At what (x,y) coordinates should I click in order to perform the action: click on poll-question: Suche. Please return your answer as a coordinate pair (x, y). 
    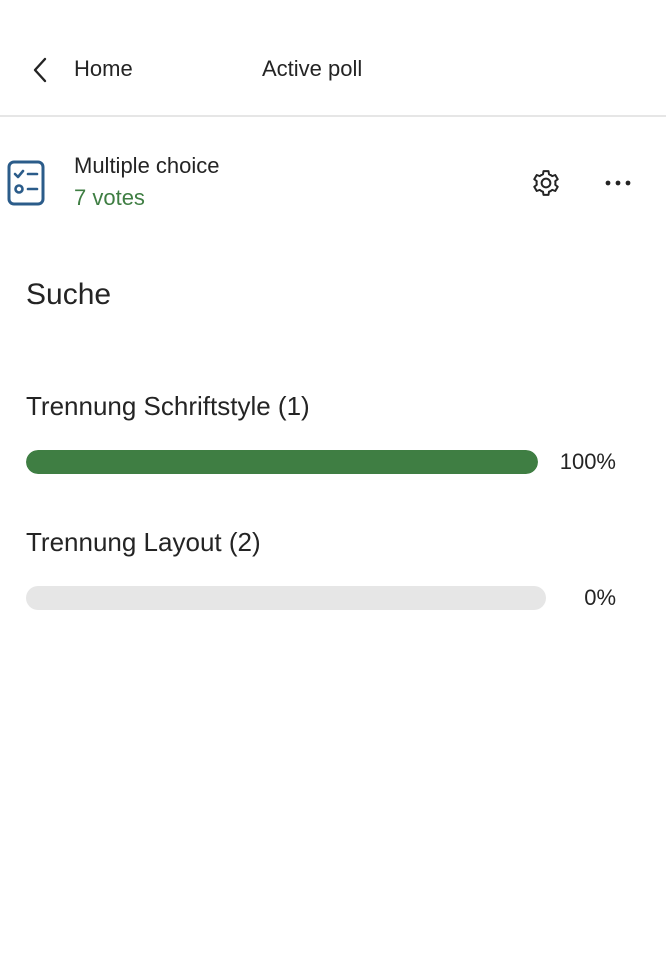
    Looking at the image, I should click on (69, 294).